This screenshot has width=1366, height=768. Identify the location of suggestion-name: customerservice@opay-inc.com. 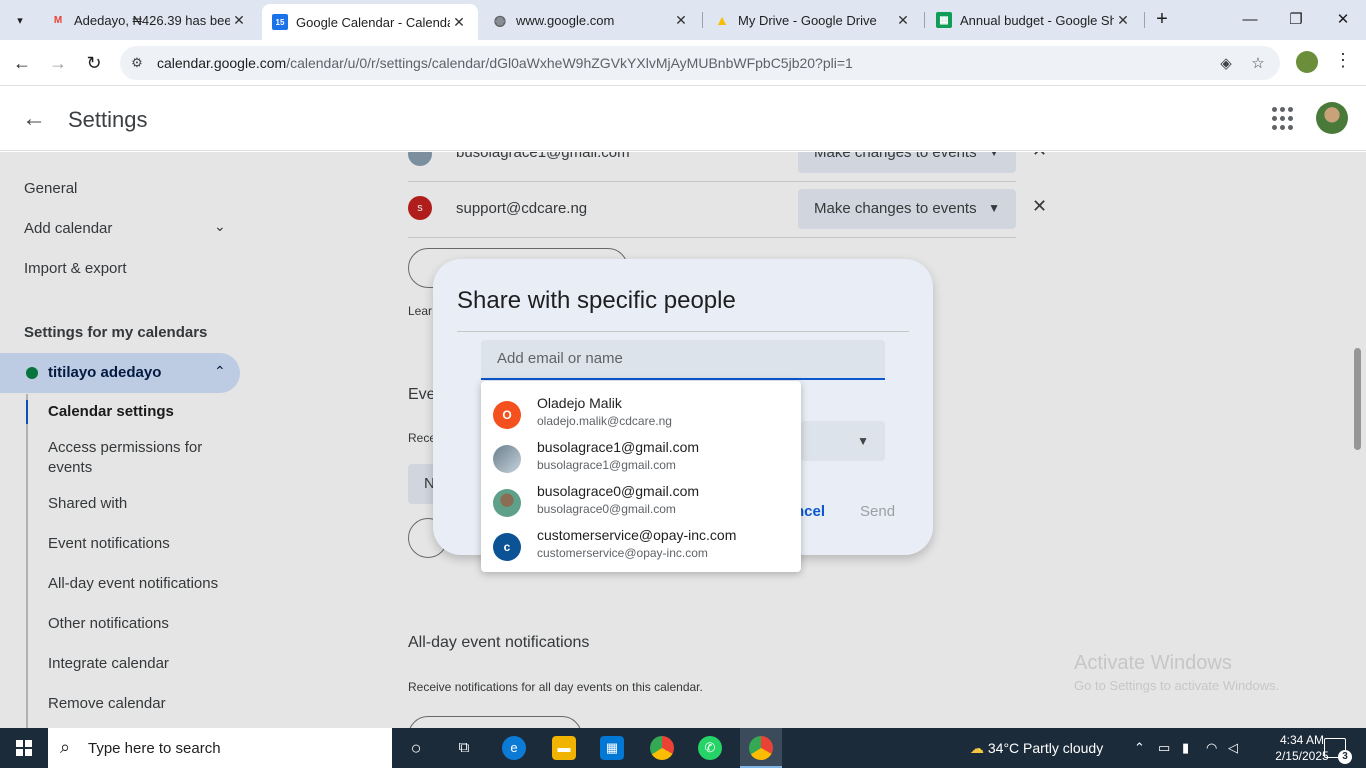
(637, 535).